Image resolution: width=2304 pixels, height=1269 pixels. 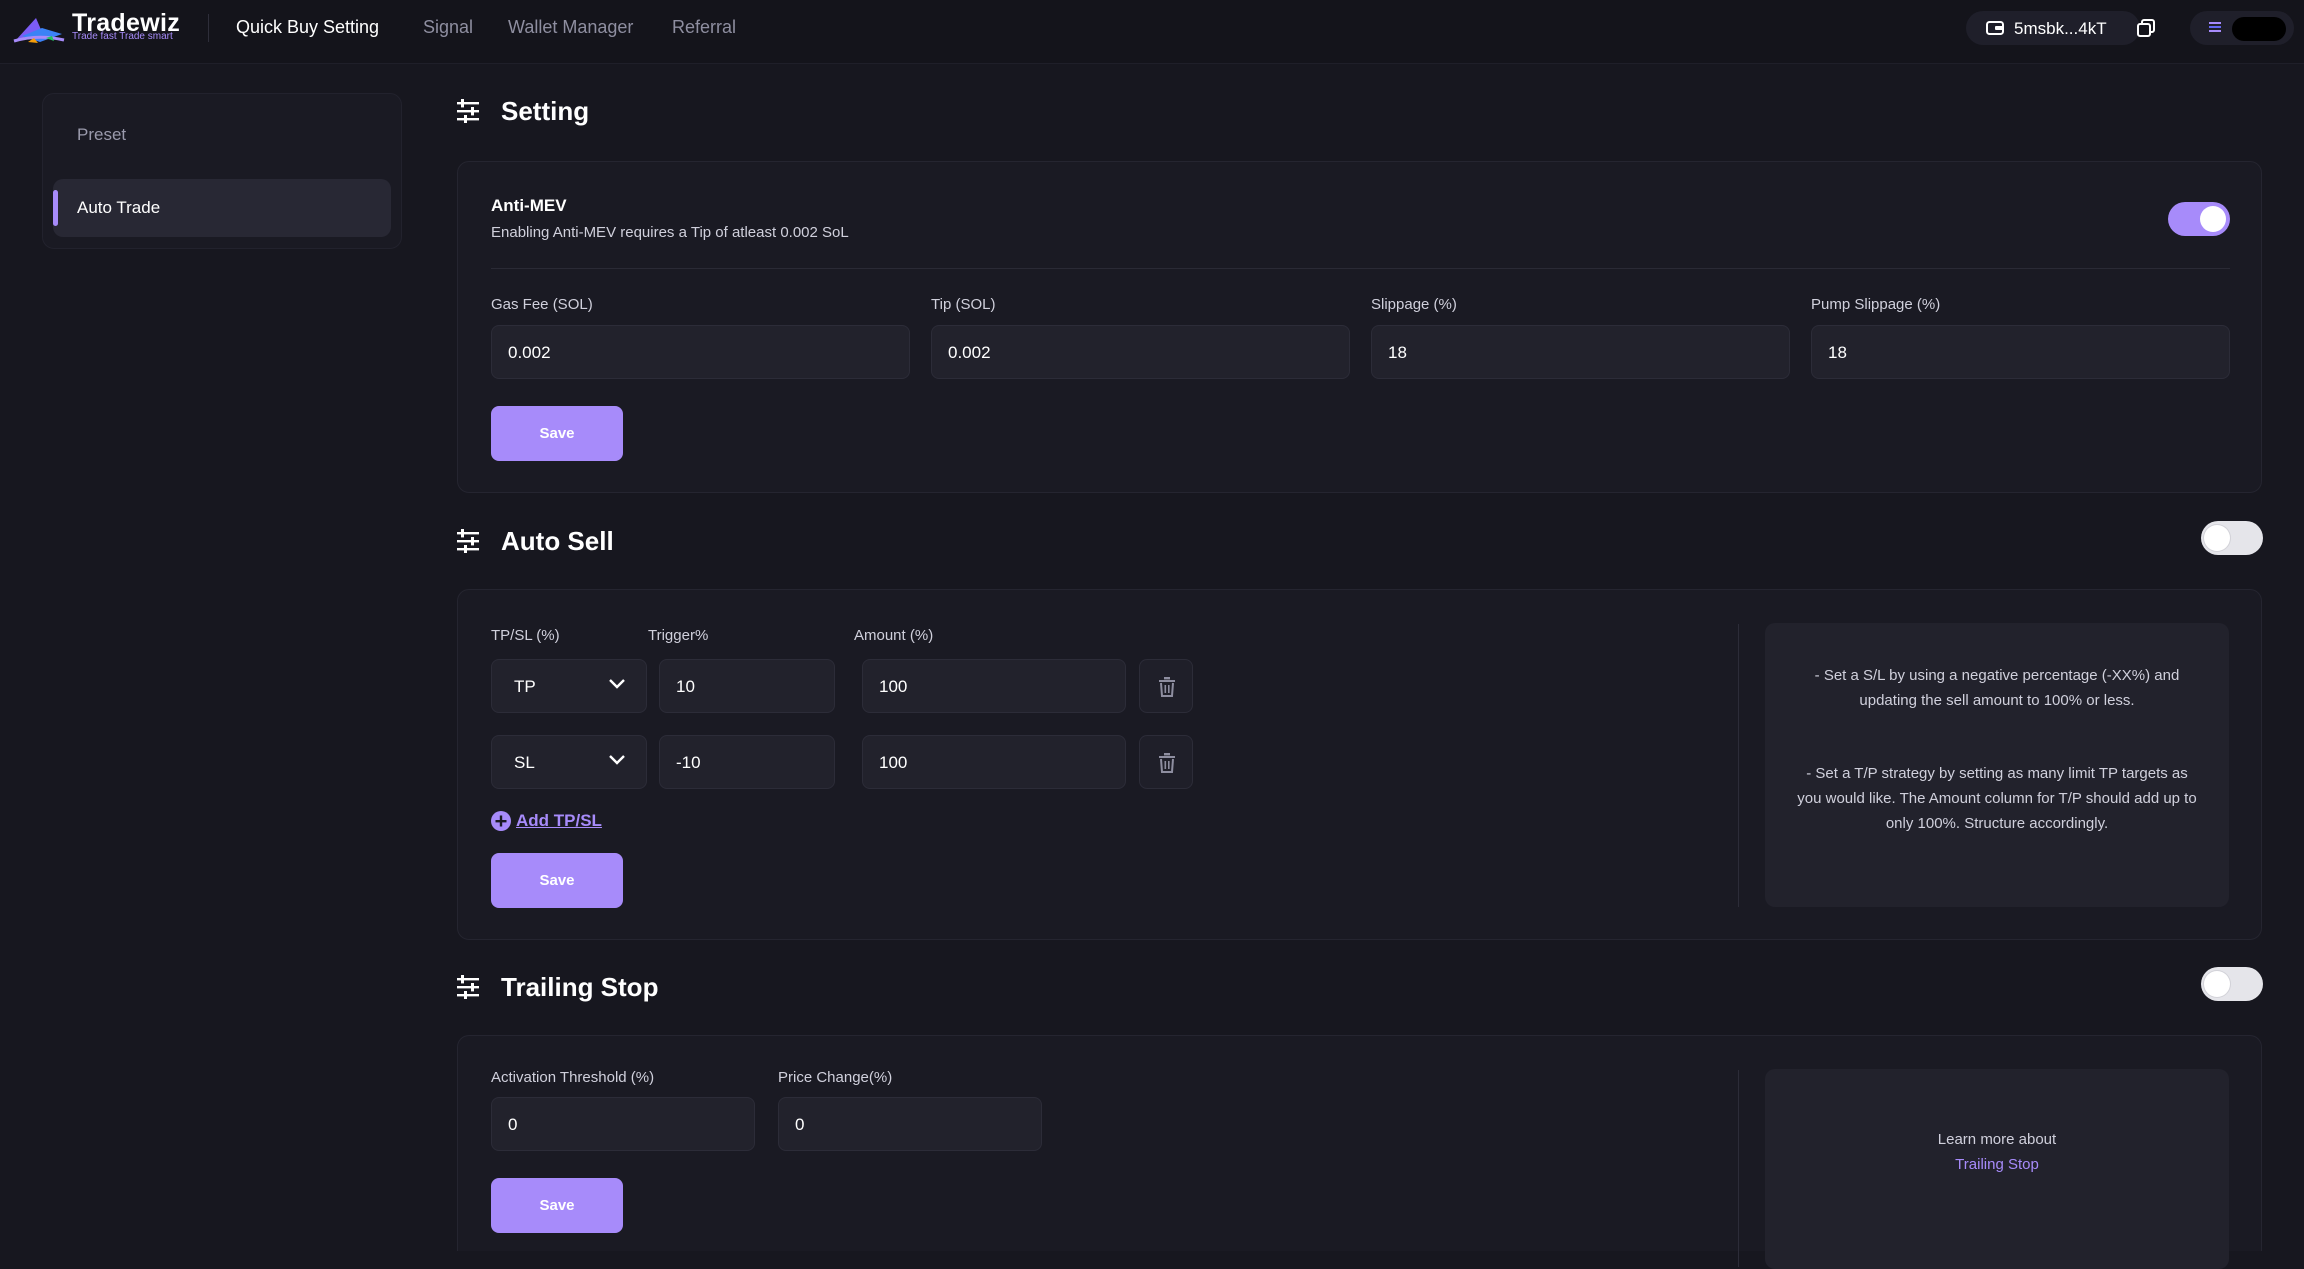 I want to click on nav-referral: Referral, so click(x=704, y=27).